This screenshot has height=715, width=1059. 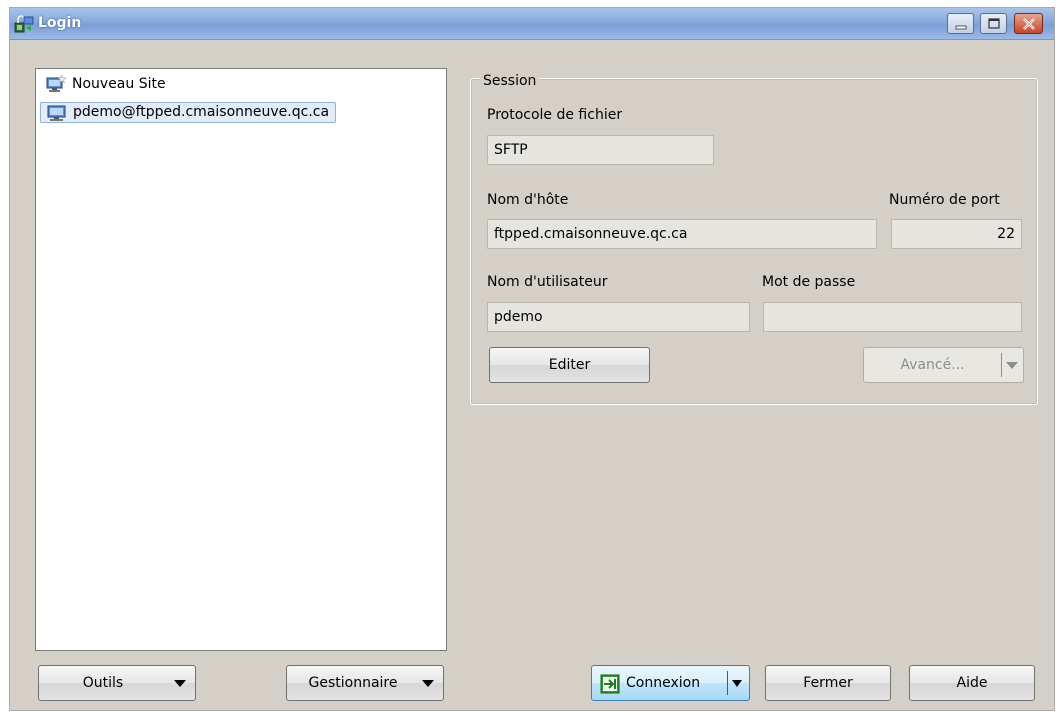 I want to click on tools-button-label: Outils, so click(x=103, y=683).